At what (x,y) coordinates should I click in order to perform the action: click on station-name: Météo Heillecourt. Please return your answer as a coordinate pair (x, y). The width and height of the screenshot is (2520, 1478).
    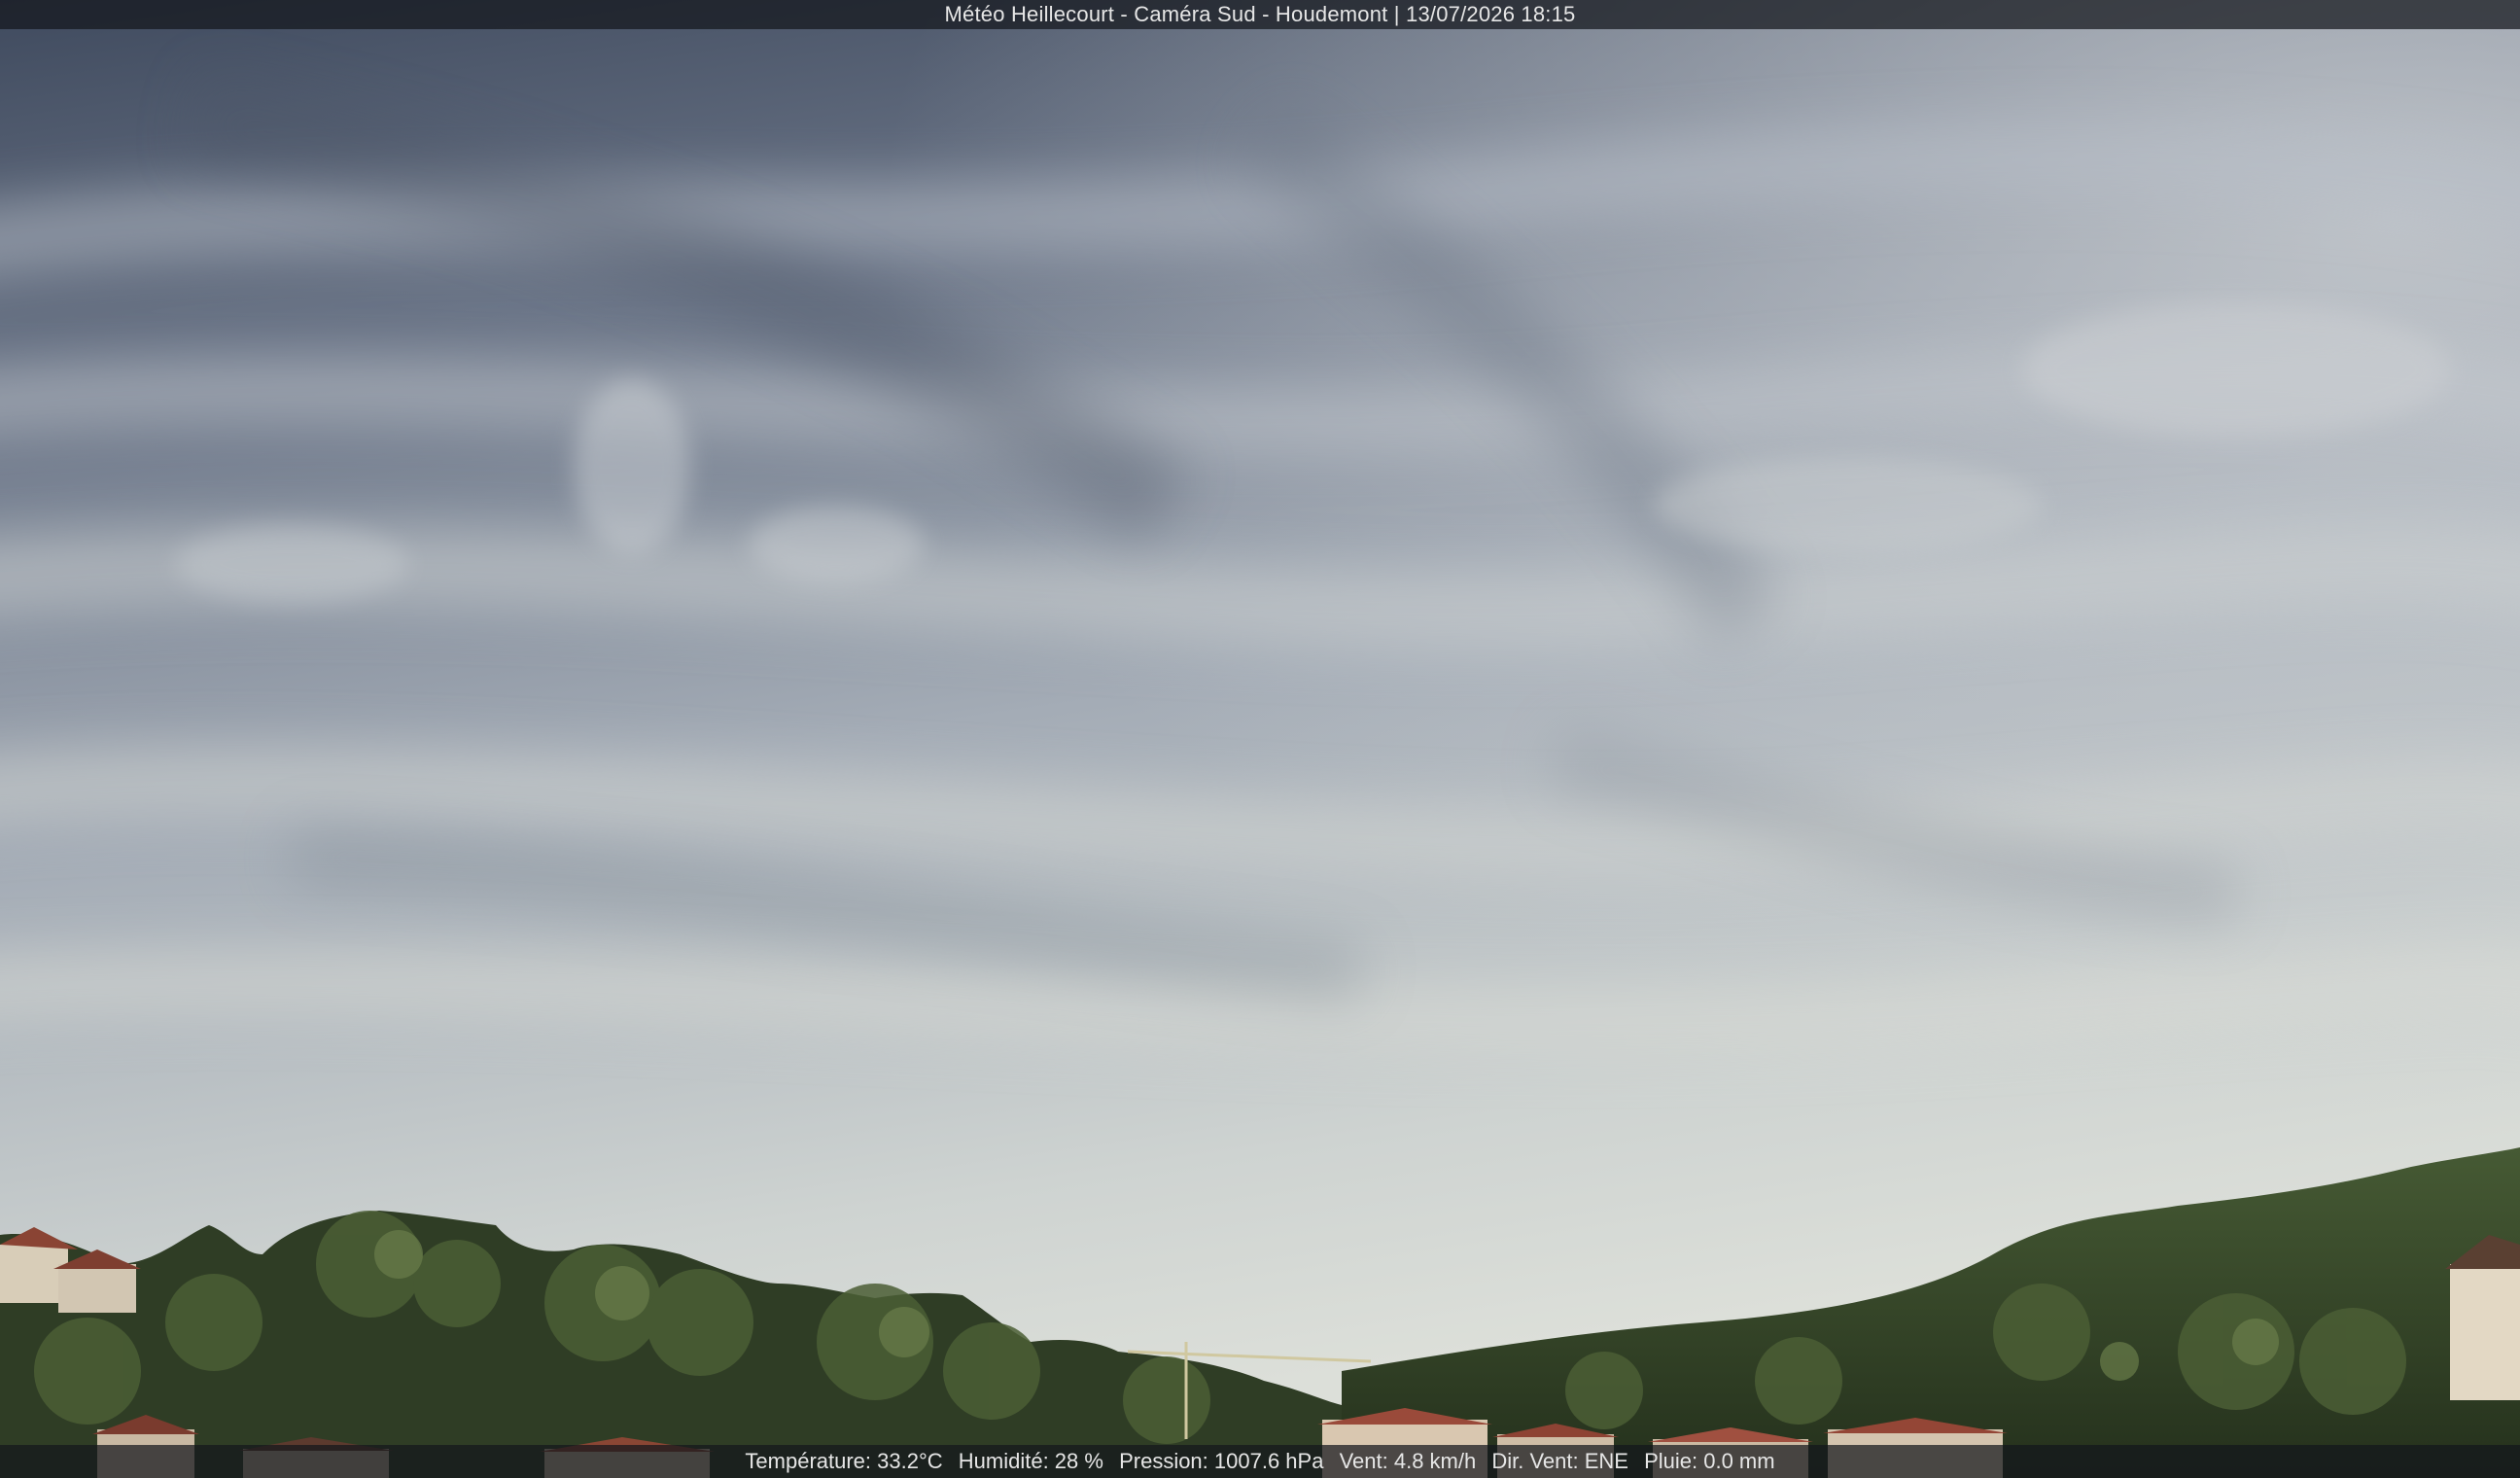
    Looking at the image, I should click on (1029, 14).